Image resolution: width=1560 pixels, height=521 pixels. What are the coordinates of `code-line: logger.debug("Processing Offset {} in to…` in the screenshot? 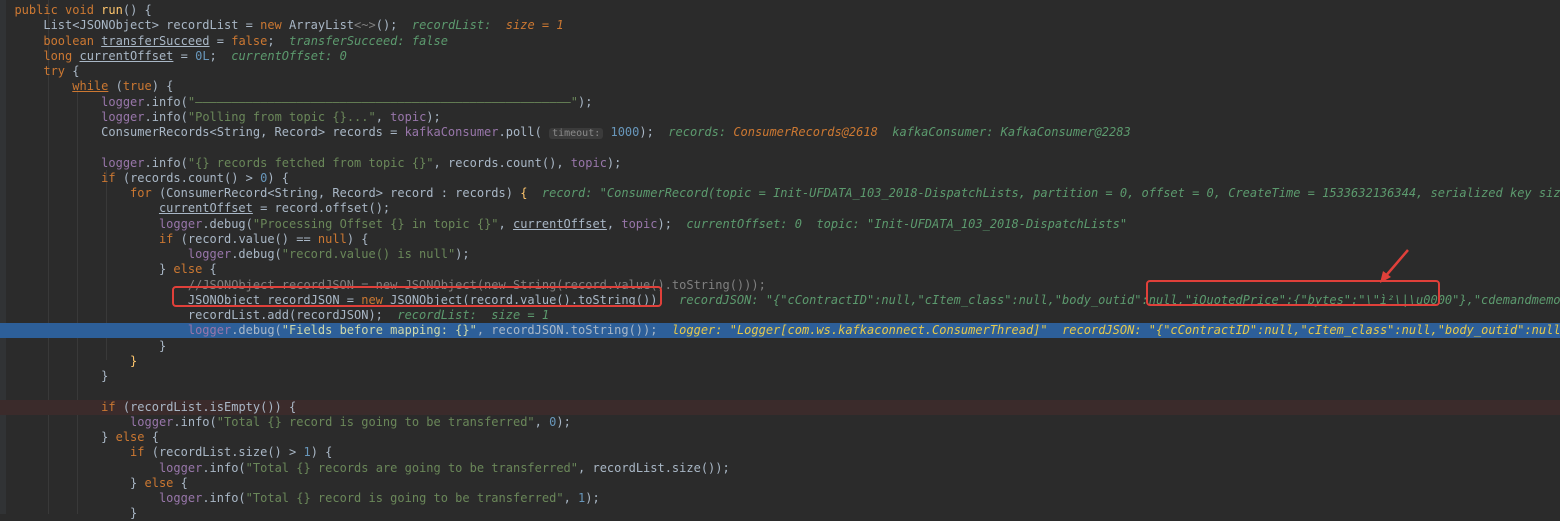 It's located at (780, 224).